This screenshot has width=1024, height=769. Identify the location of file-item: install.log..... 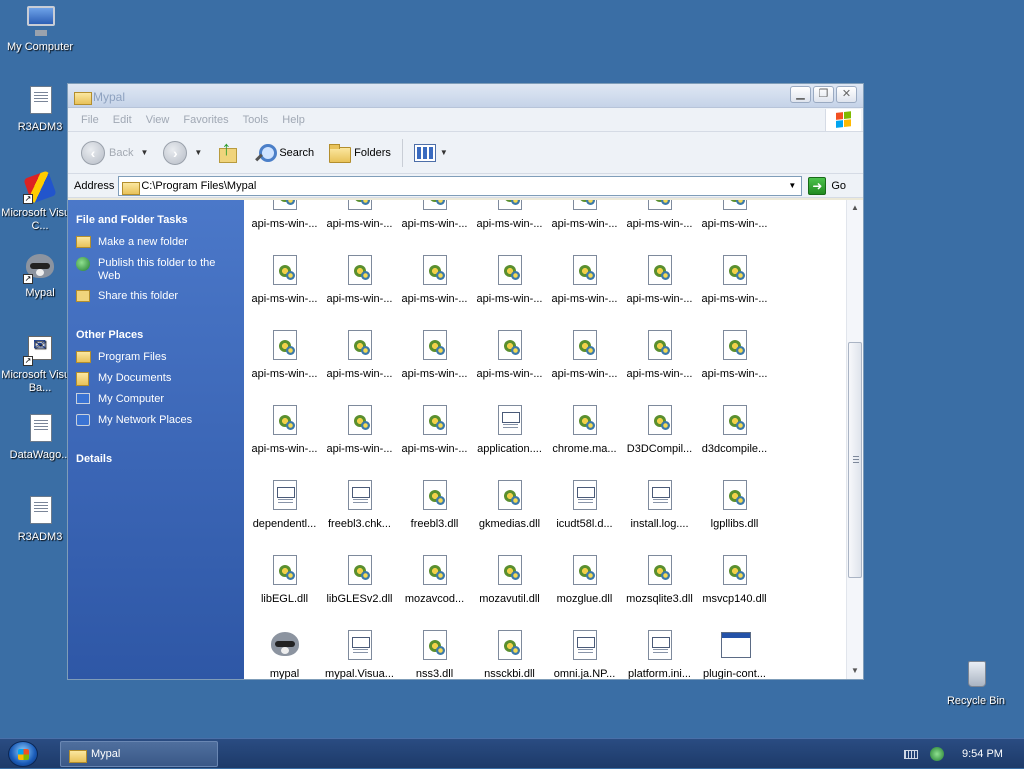
(659, 505).